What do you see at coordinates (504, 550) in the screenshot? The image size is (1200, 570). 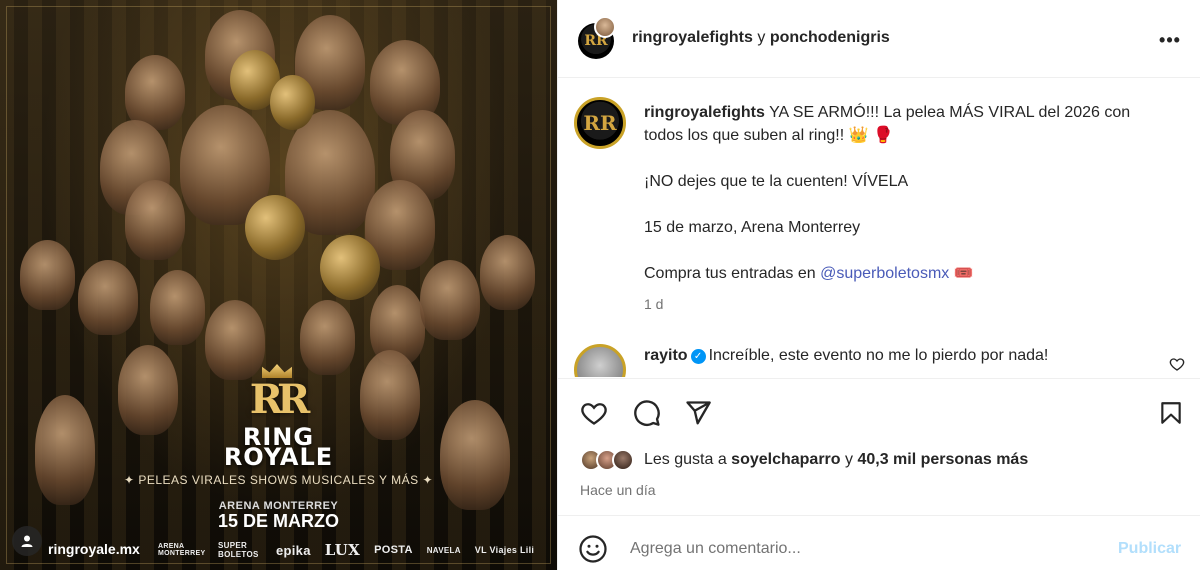 I see `sponsor-logo: VL Viajes Lili` at bounding box center [504, 550].